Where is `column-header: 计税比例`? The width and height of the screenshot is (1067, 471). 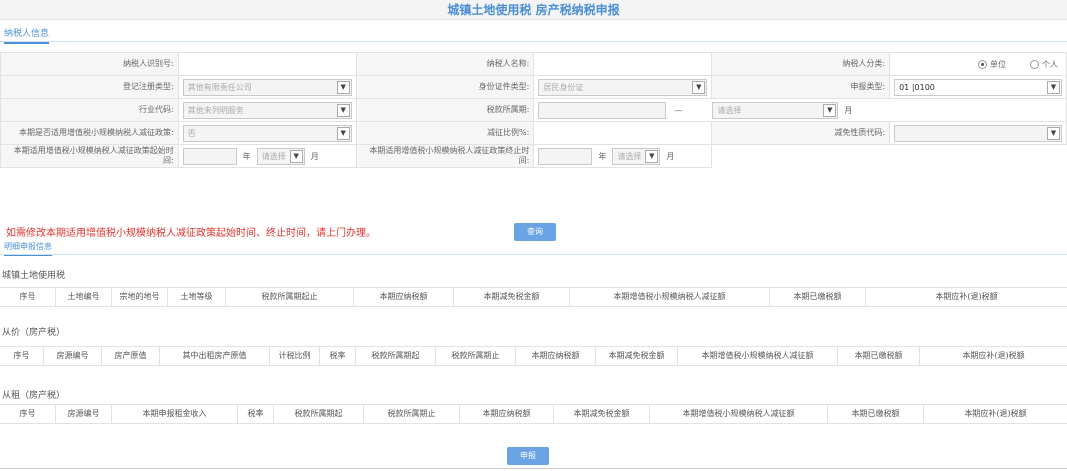
column-header: 计税比例 is located at coordinates (295, 356).